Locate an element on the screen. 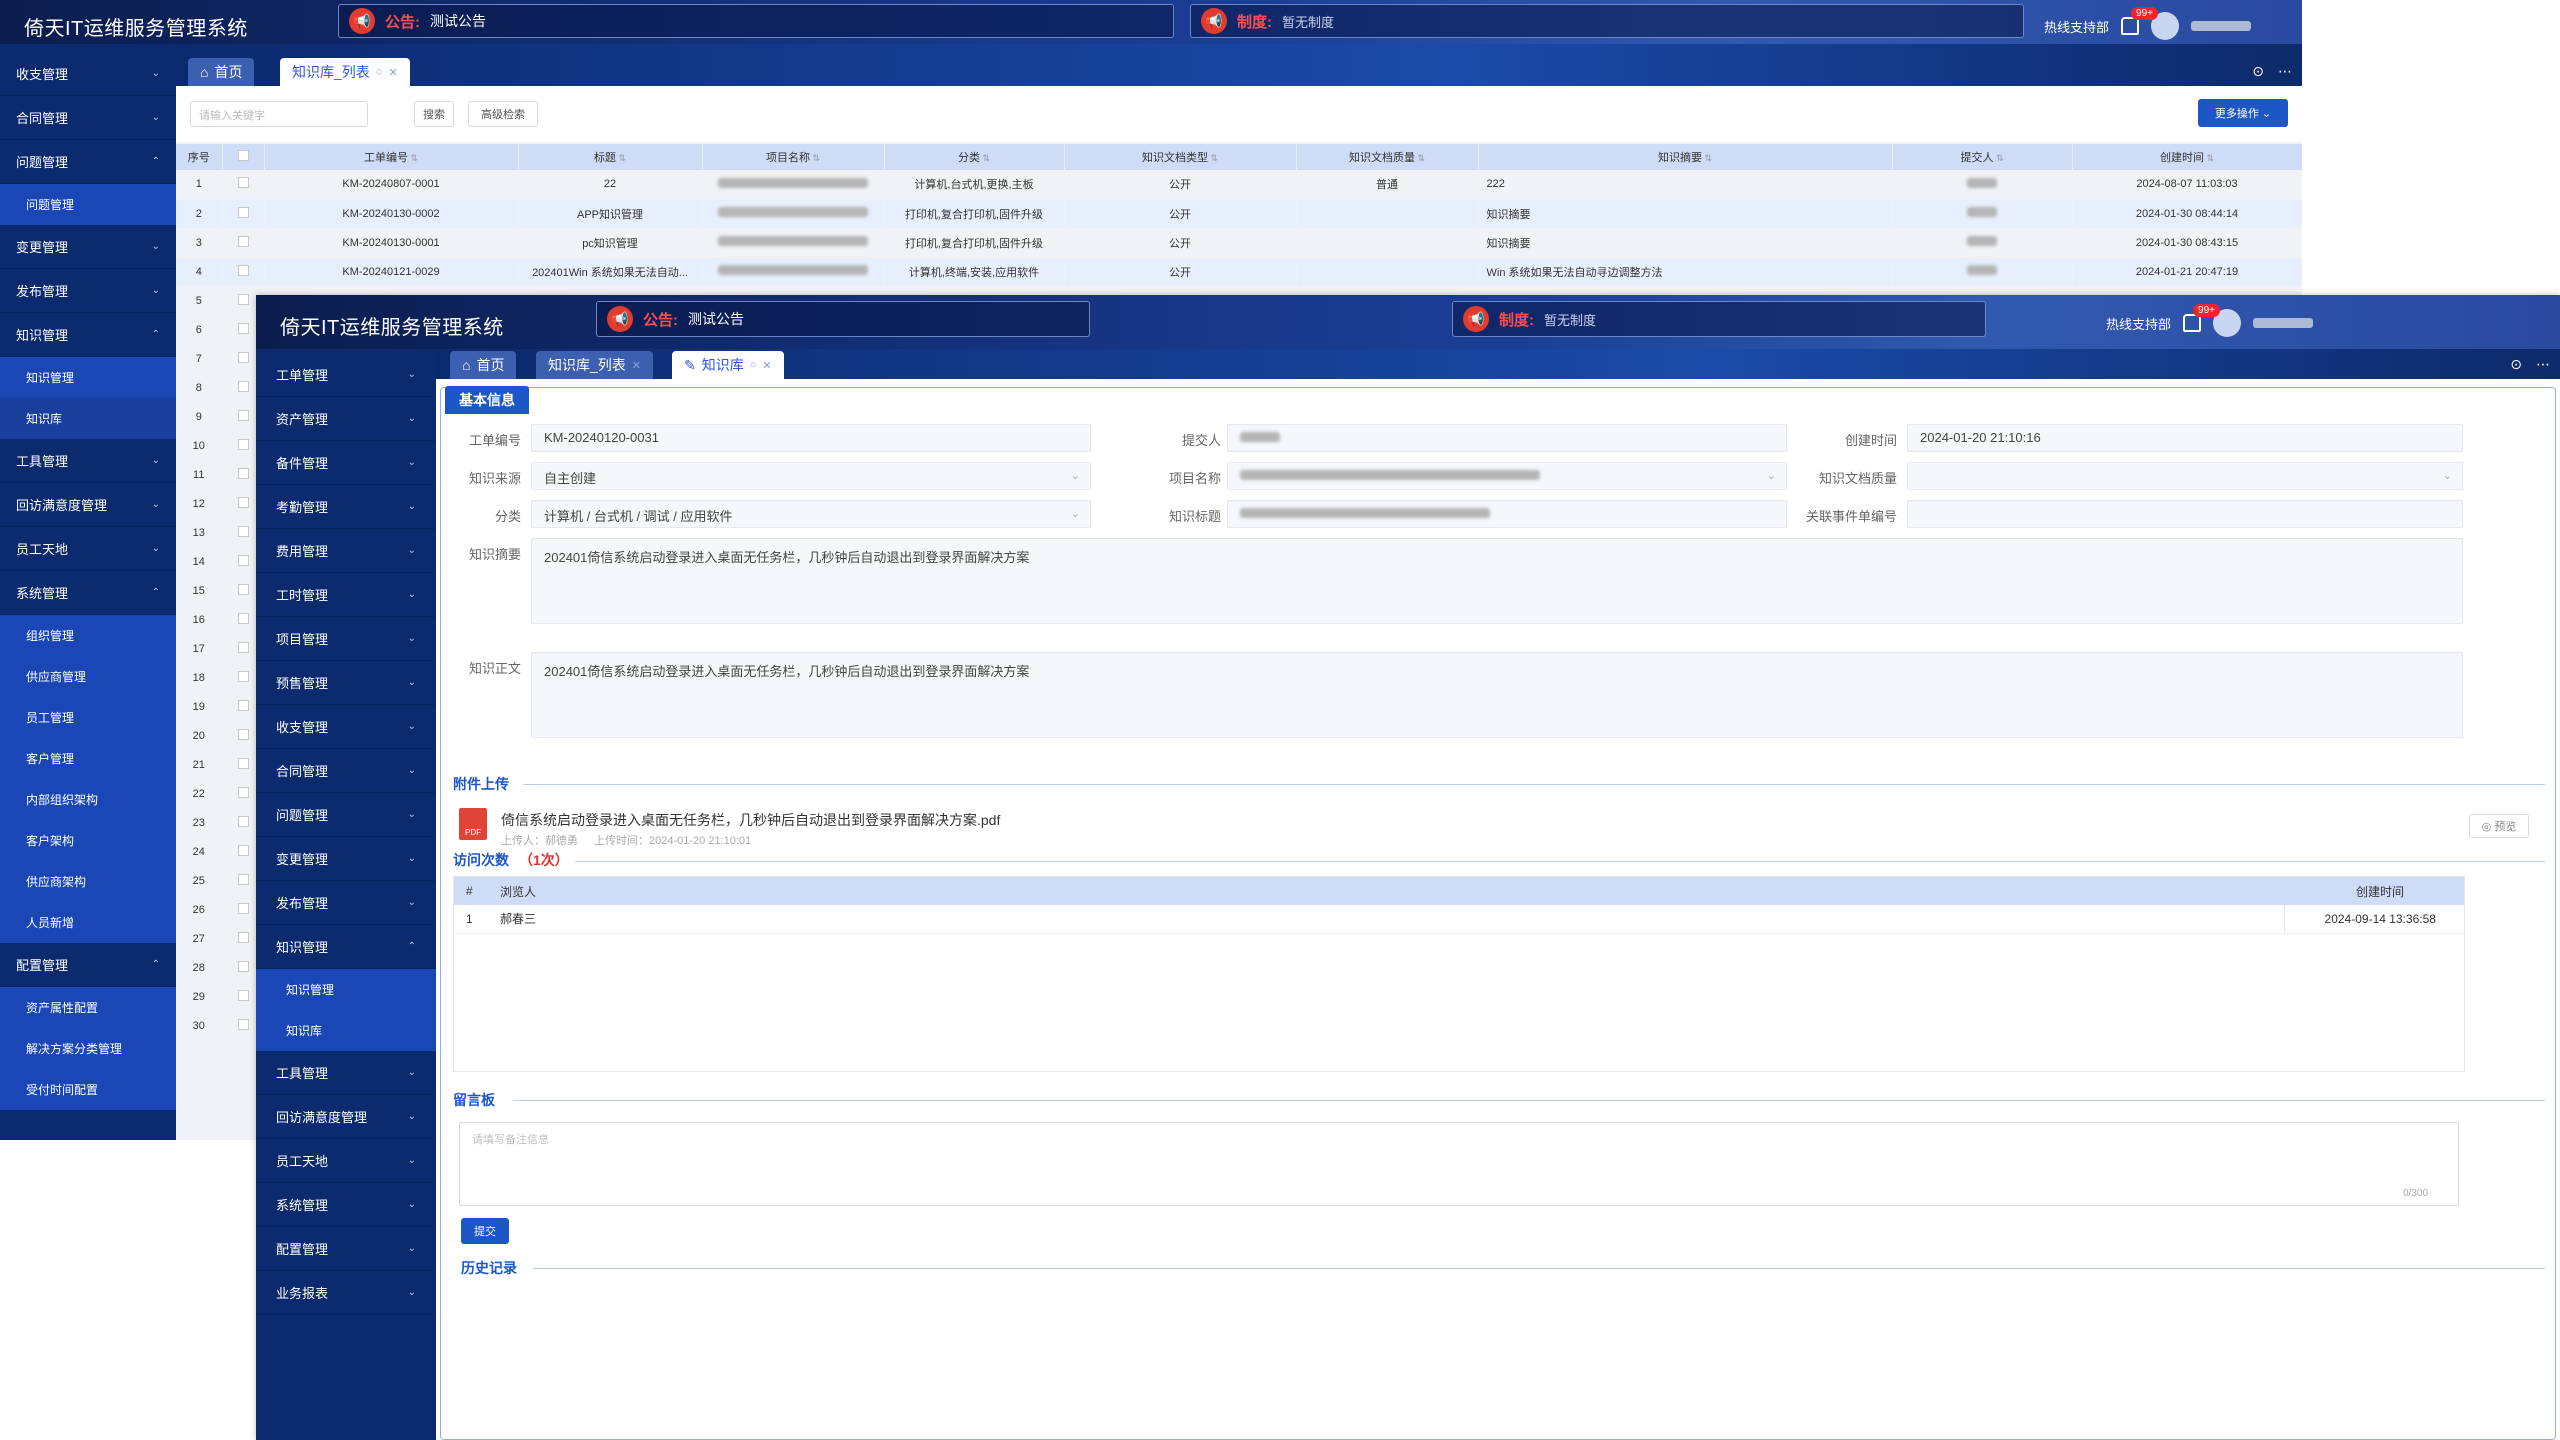 The width and height of the screenshot is (2560, 1440). field-source: 自主创建 ⌄ is located at coordinates (811, 476).